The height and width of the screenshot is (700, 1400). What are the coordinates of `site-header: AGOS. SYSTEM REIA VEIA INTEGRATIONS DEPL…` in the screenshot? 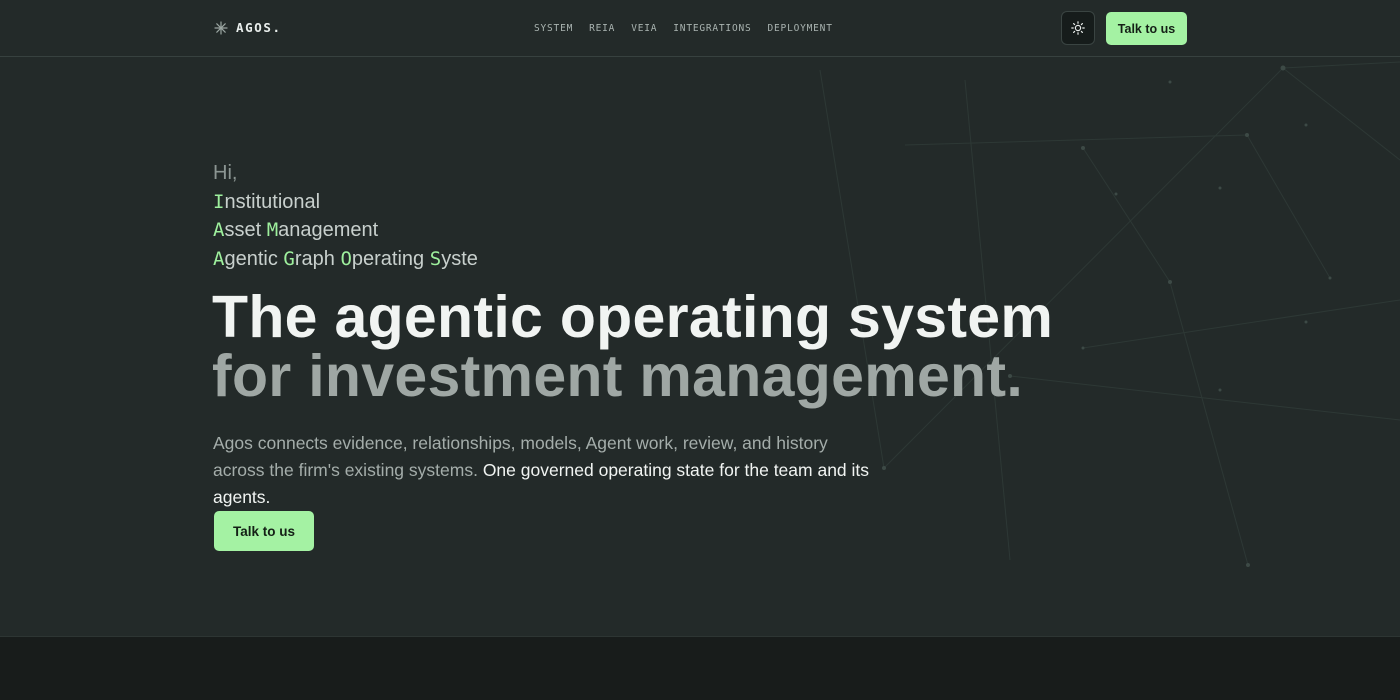 It's located at (700, 28).